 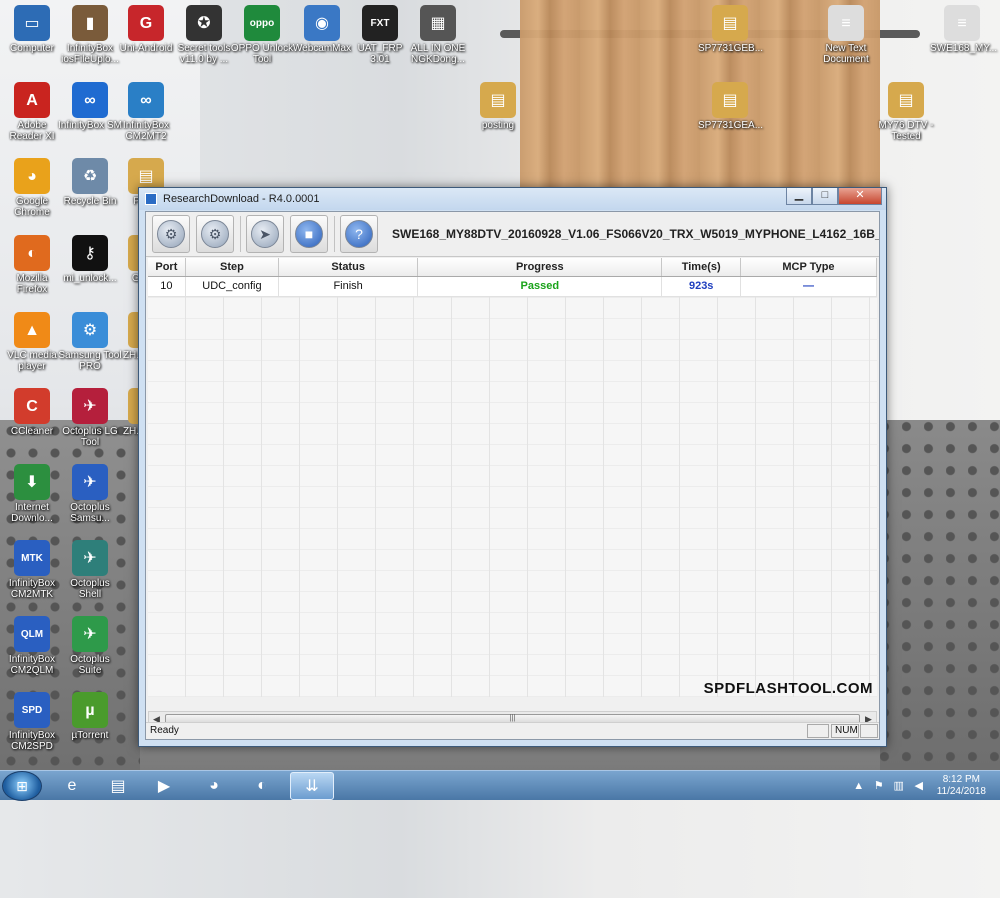 What do you see at coordinates (919, 786) in the screenshot?
I see `volume-icon: ◀` at bounding box center [919, 786].